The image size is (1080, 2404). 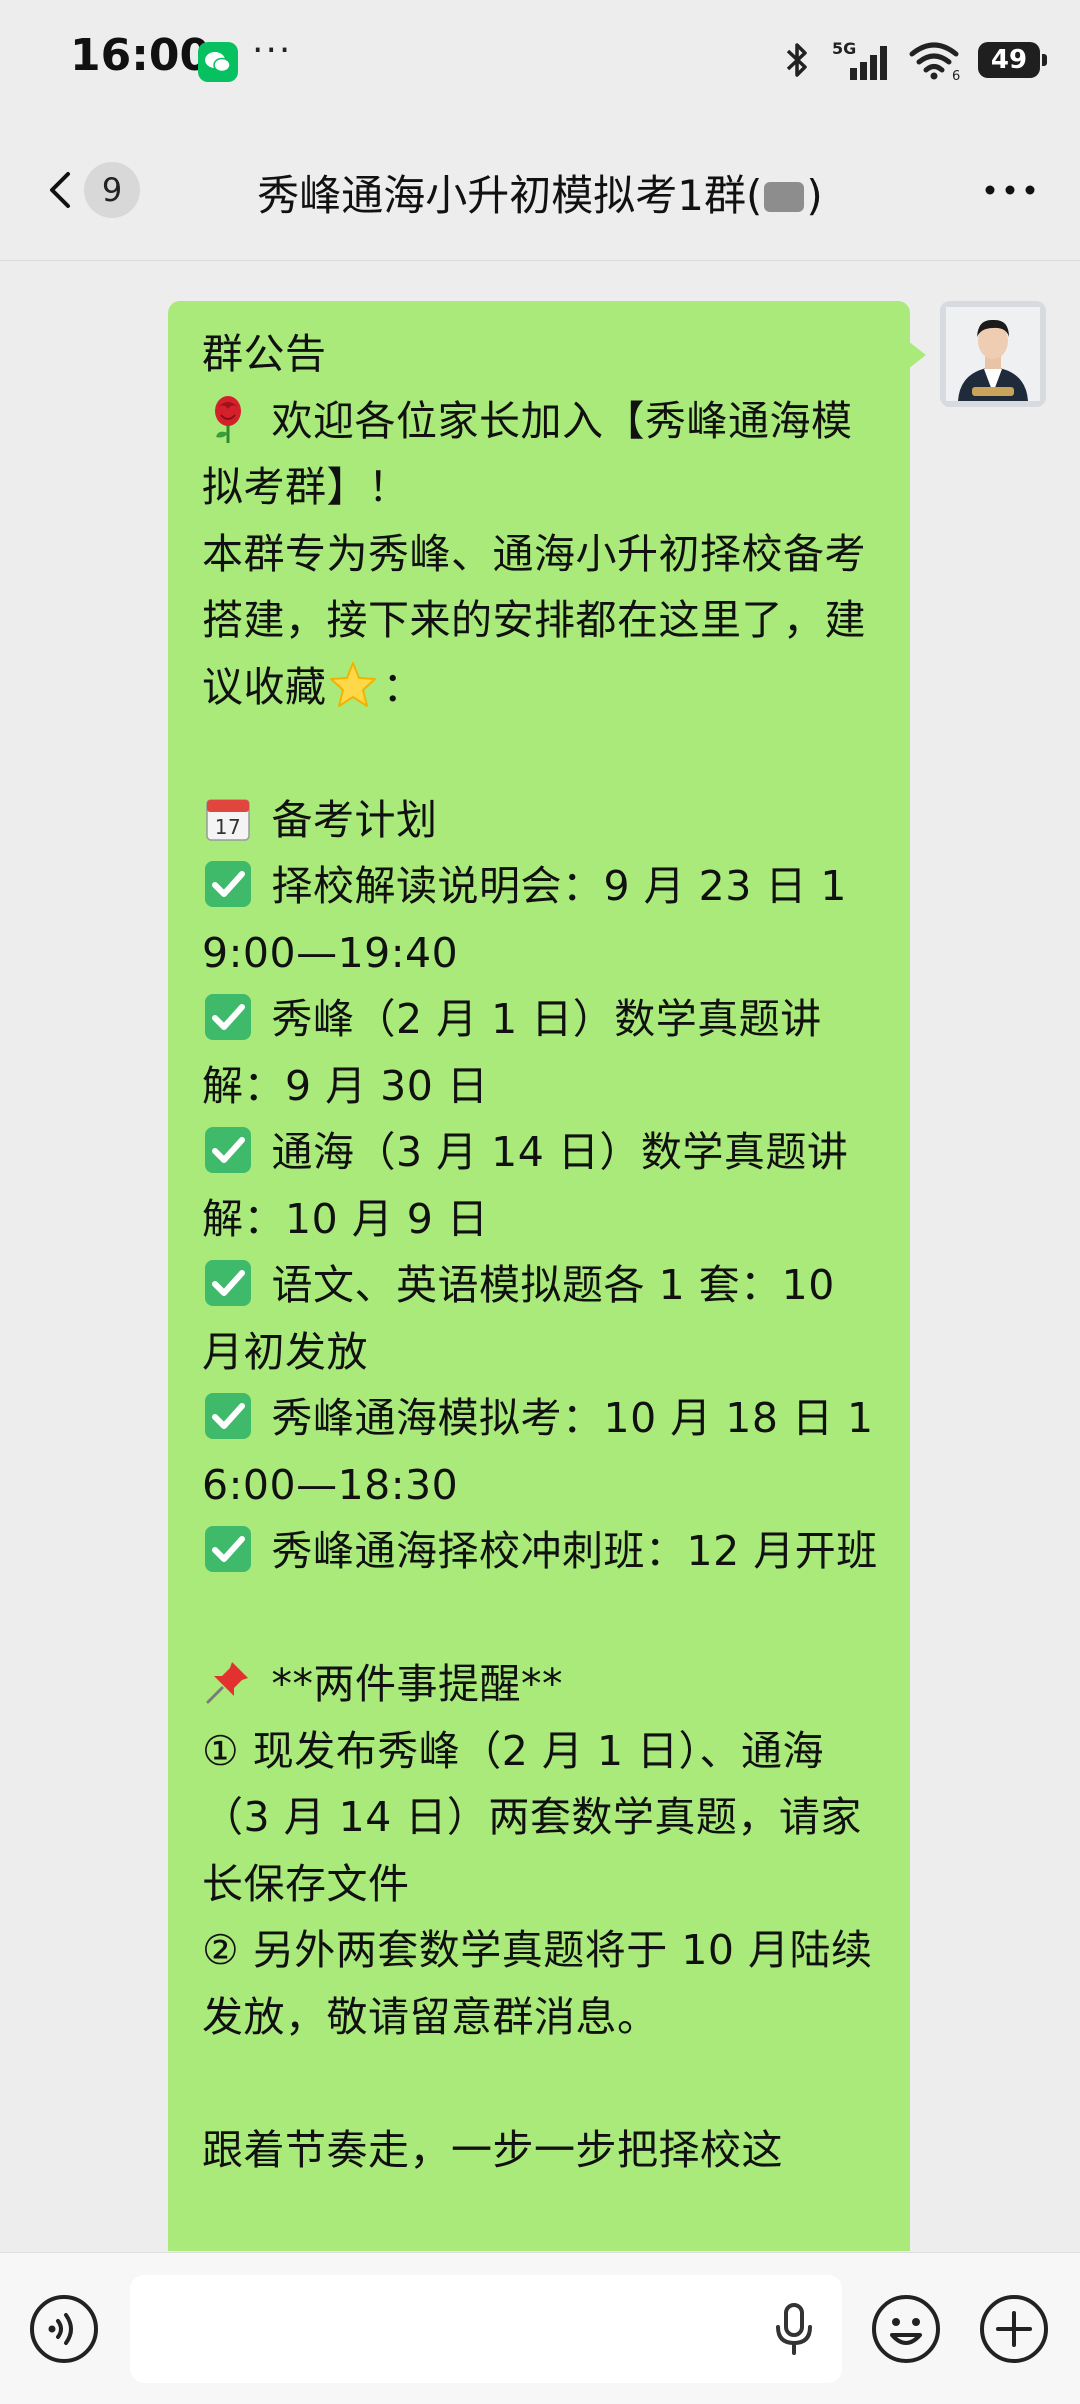 What do you see at coordinates (228, 419) in the screenshot?
I see `rose-icon` at bounding box center [228, 419].